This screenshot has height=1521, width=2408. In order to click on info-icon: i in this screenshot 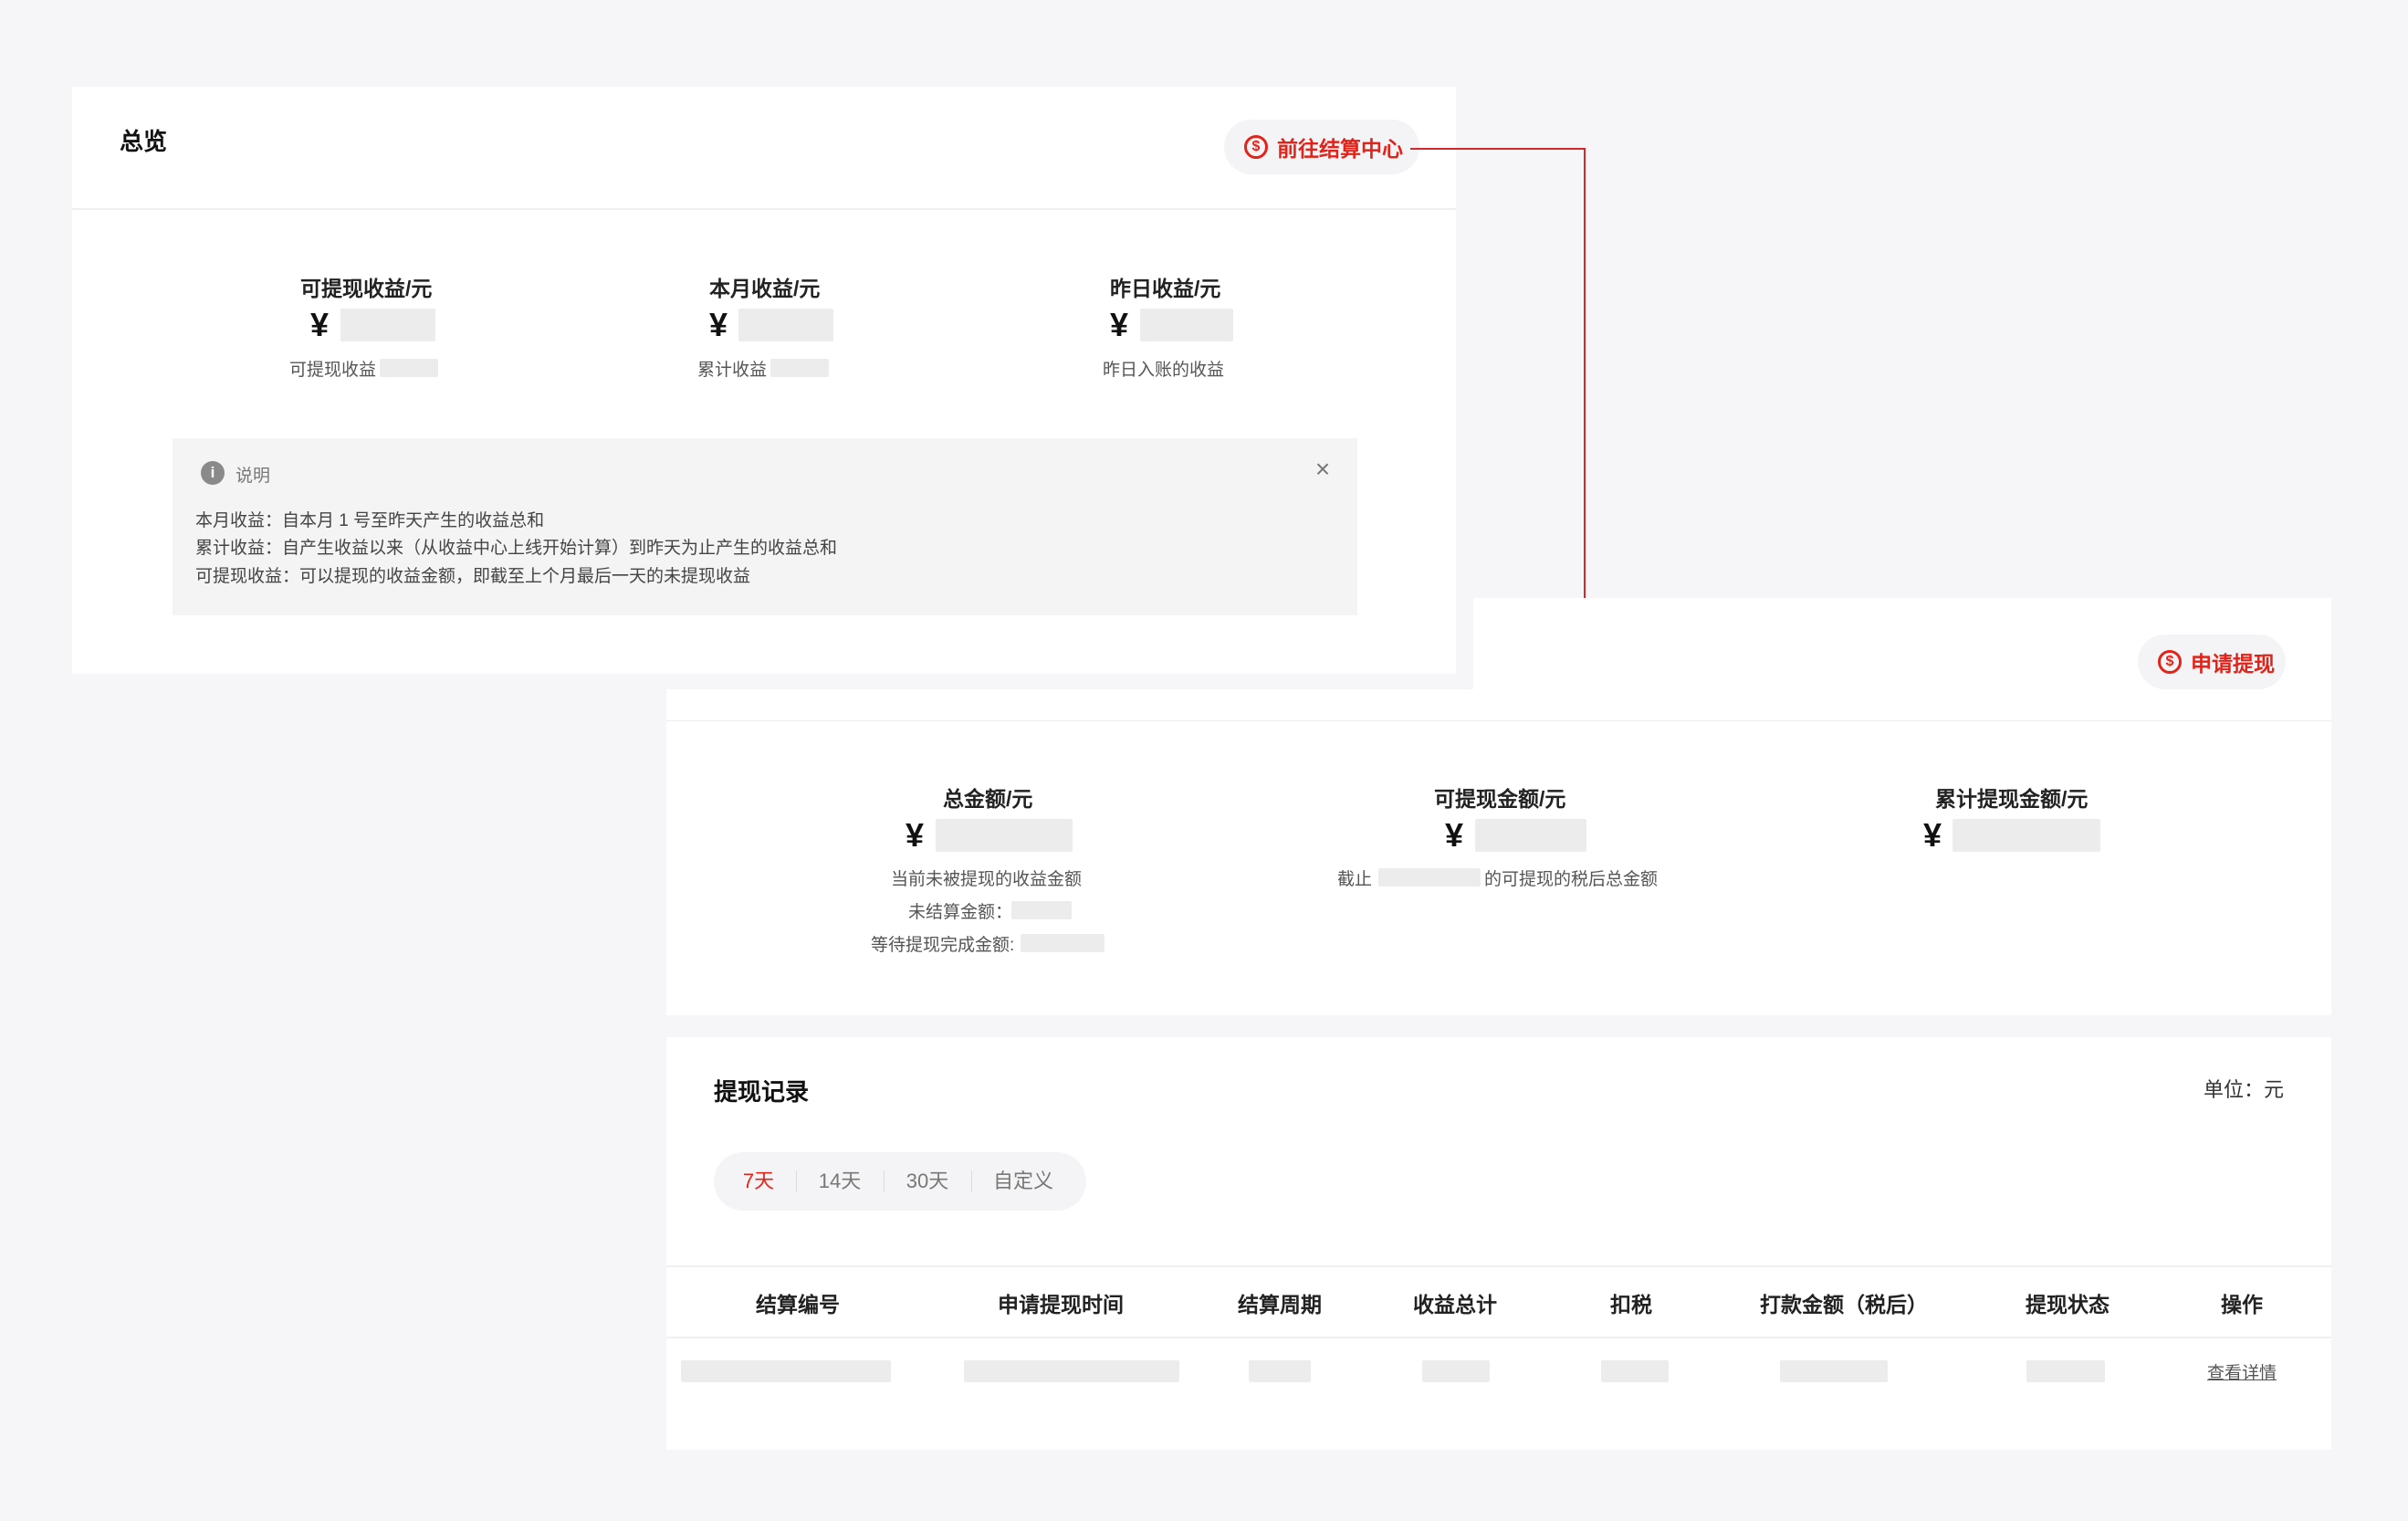, I will do `click(213, 473)`.